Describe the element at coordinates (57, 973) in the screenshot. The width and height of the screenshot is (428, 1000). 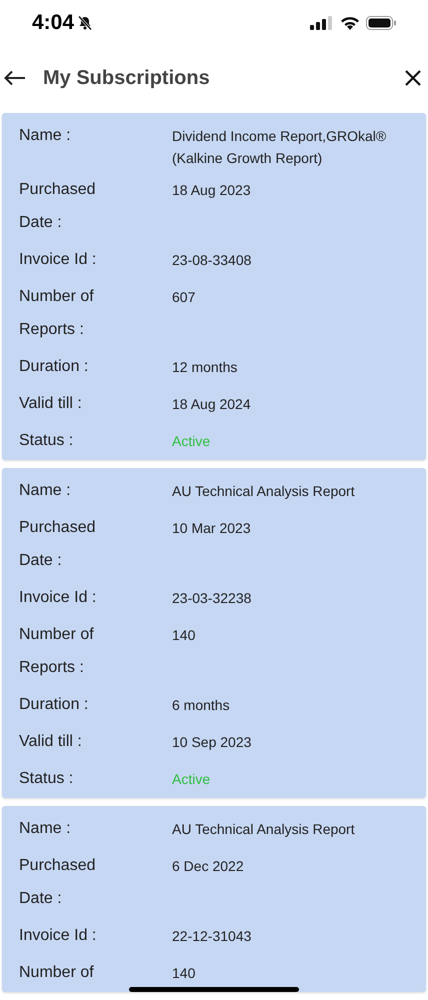
I see `field-label: Number of` at that location.